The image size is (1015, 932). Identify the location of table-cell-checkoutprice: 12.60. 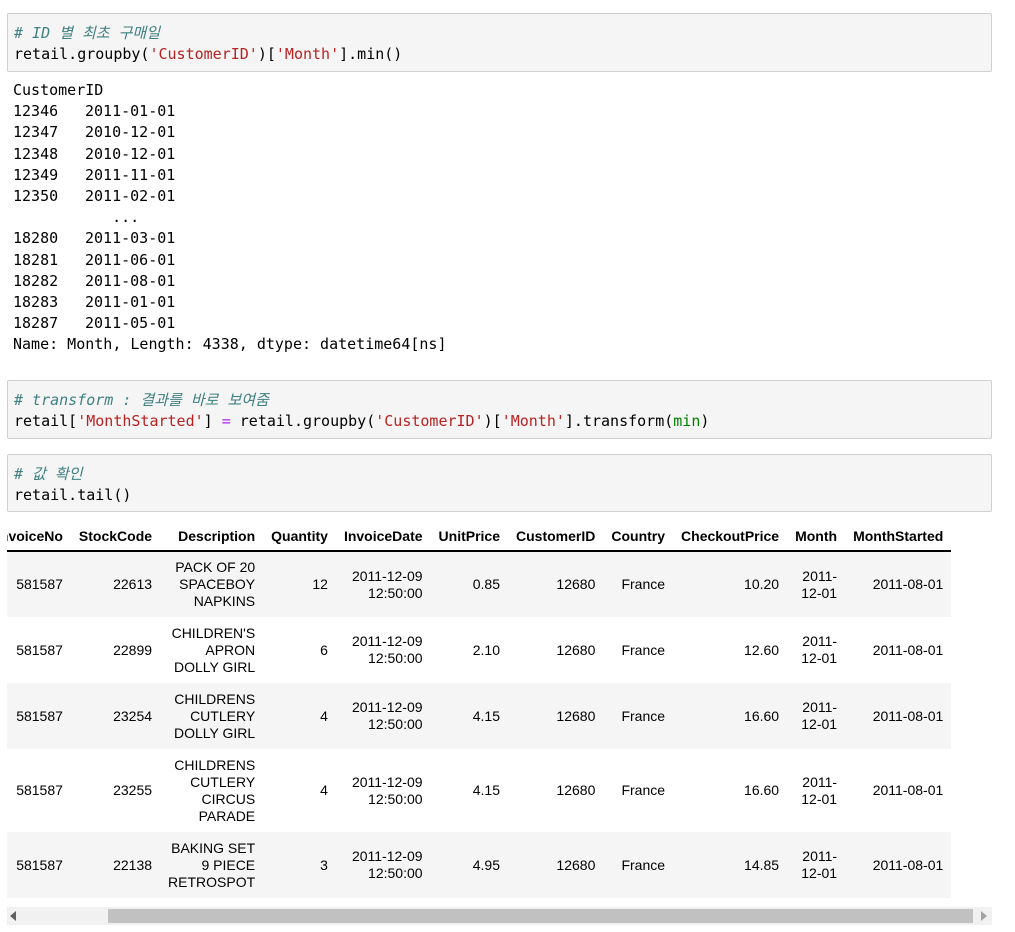
(762, 649).